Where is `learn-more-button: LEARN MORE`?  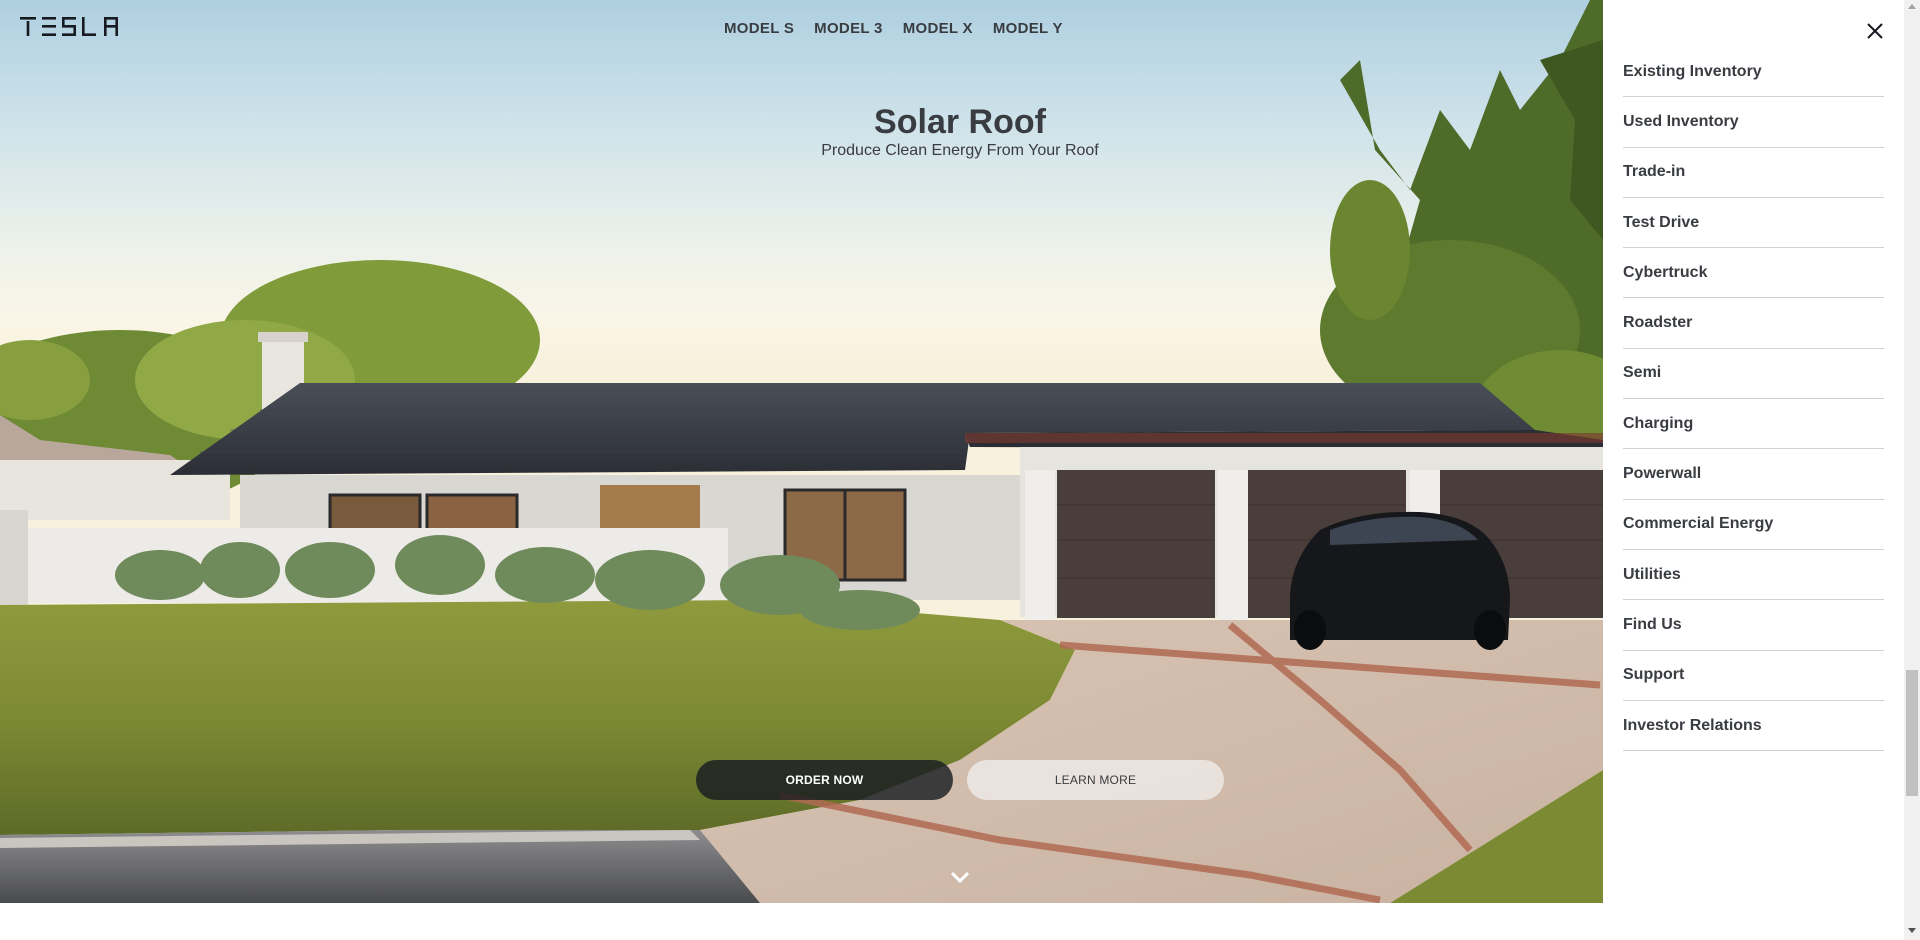 learn-more-button: LEARN MORE is located at coordinates (1095, 780).